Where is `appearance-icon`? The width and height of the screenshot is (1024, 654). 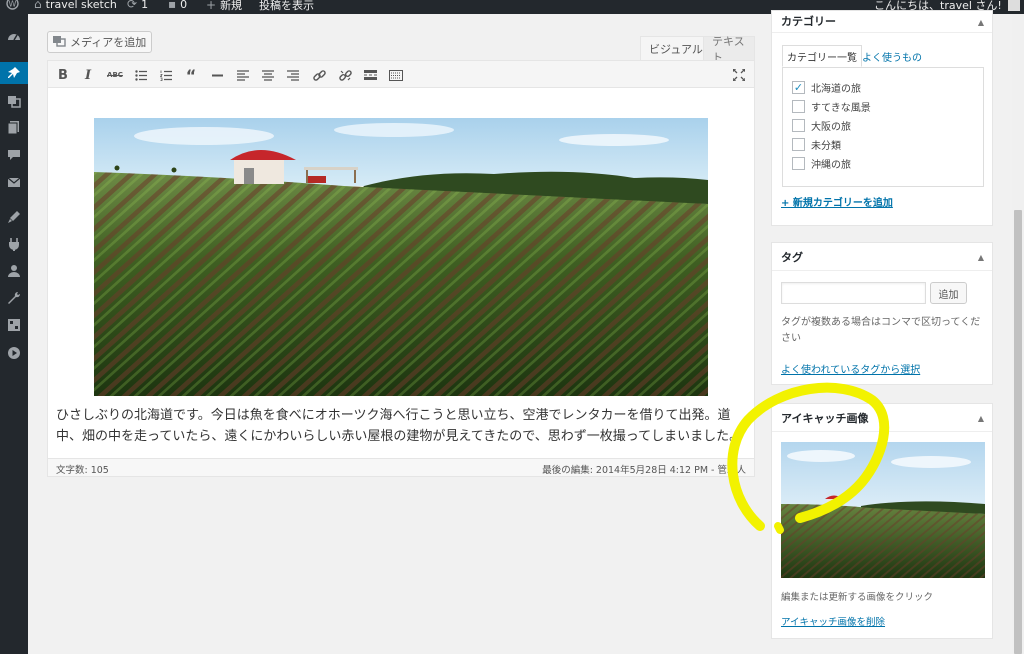 appearance-icon is located at coordinates (14, 217).